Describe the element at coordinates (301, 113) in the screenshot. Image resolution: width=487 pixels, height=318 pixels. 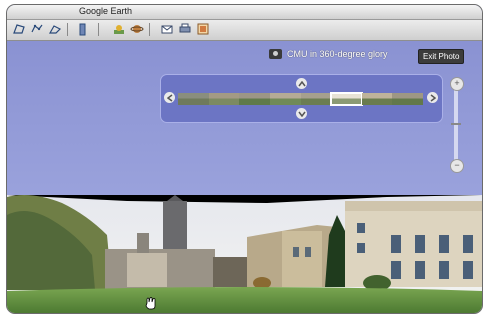
I see `pan-down-arrow` at that location.